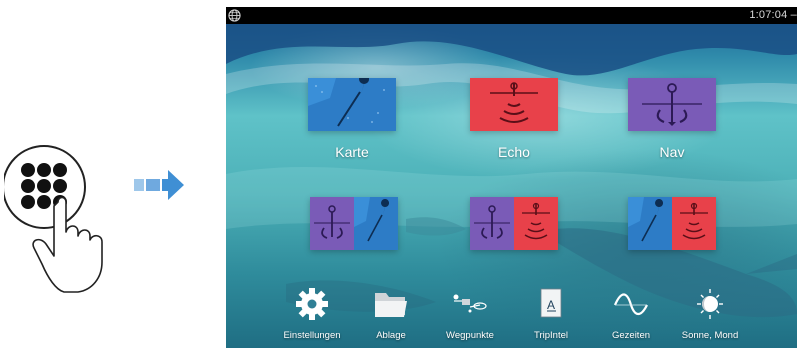  Describe the element at coordinates (631, 335) in the screenshot. I see `tool-label: Gezeiten` at that location.